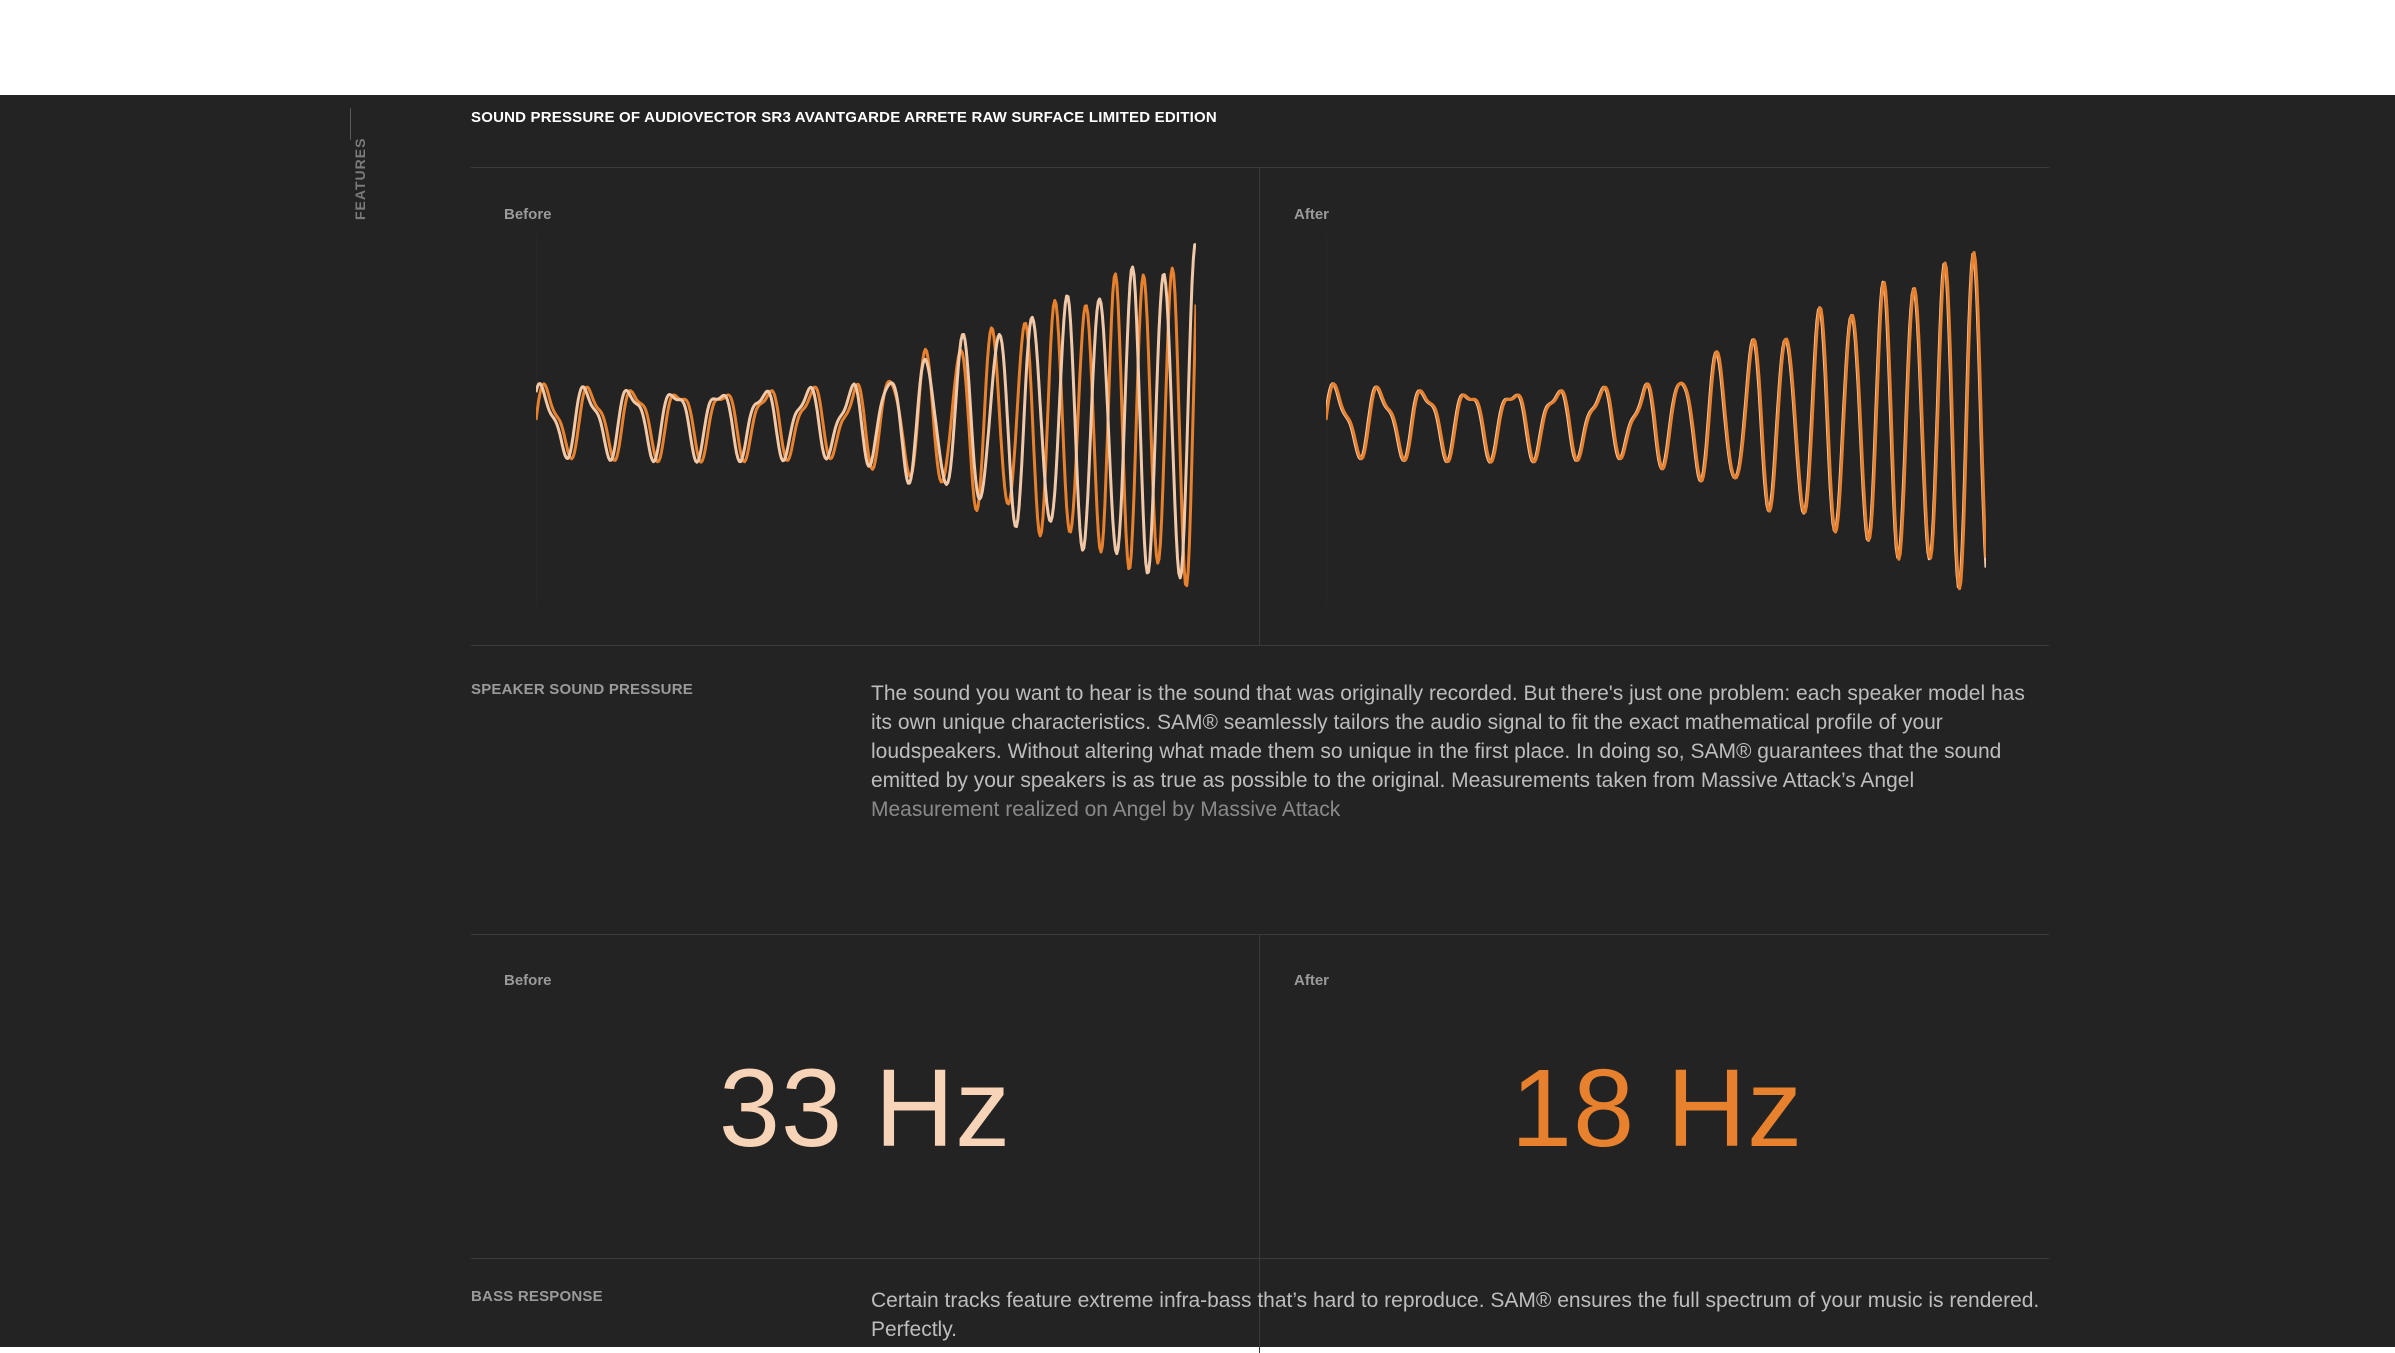 The height and width of the screenshot is (1353, 2395). I want to click on side-label-features: FEATURES, so click(360, 178).